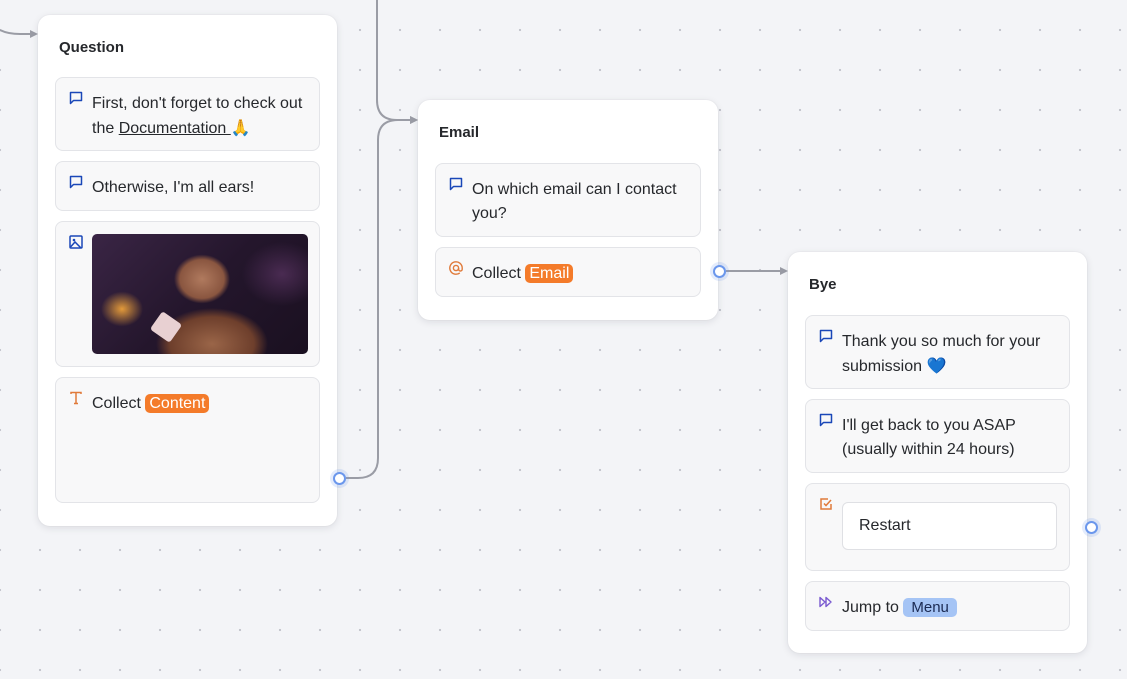 This screenshot has width=1127, height=679. What do you see at coordinates (187, 440) in the screenshot?
I see `text-input-block: Collect Content` at bounding box center [187, 440].